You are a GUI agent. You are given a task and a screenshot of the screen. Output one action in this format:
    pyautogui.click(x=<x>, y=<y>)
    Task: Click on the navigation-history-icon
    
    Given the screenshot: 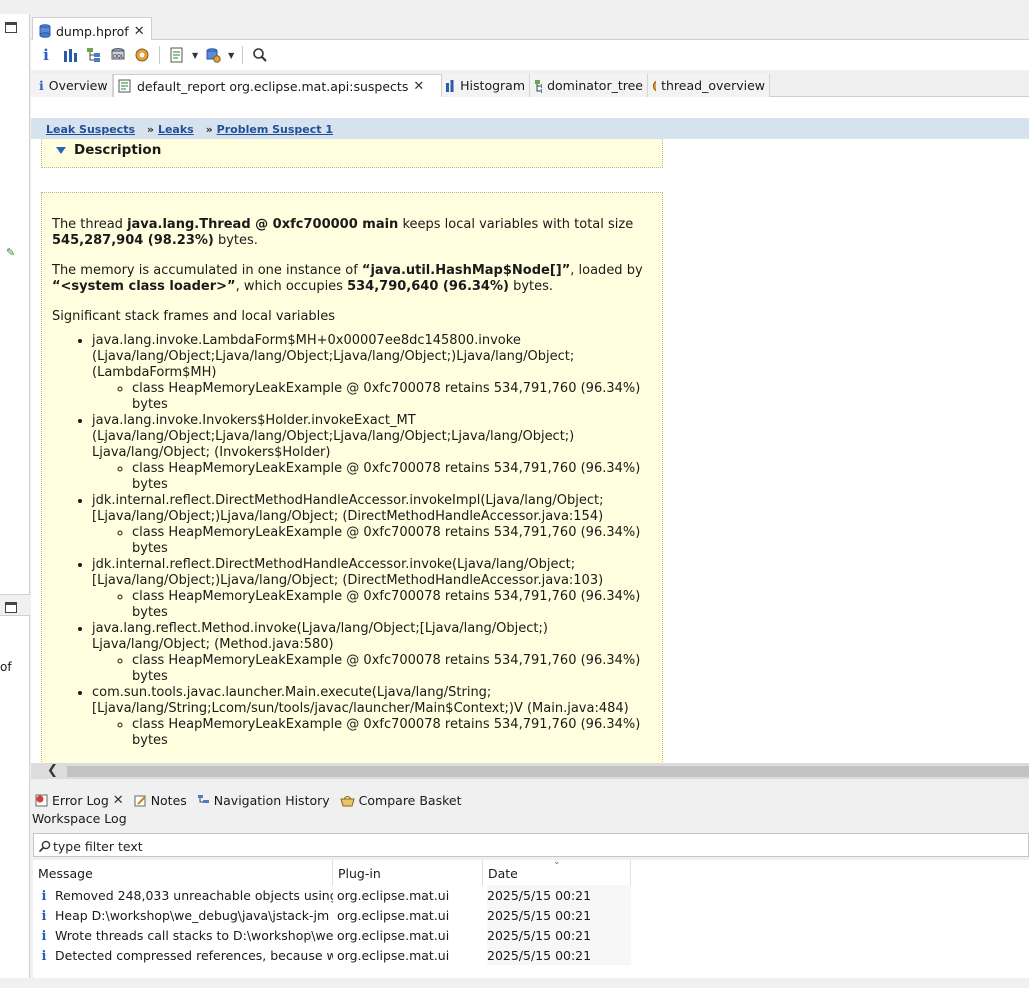 What is the action you would take?
    pyautogui.click(x=203, y=798)
    